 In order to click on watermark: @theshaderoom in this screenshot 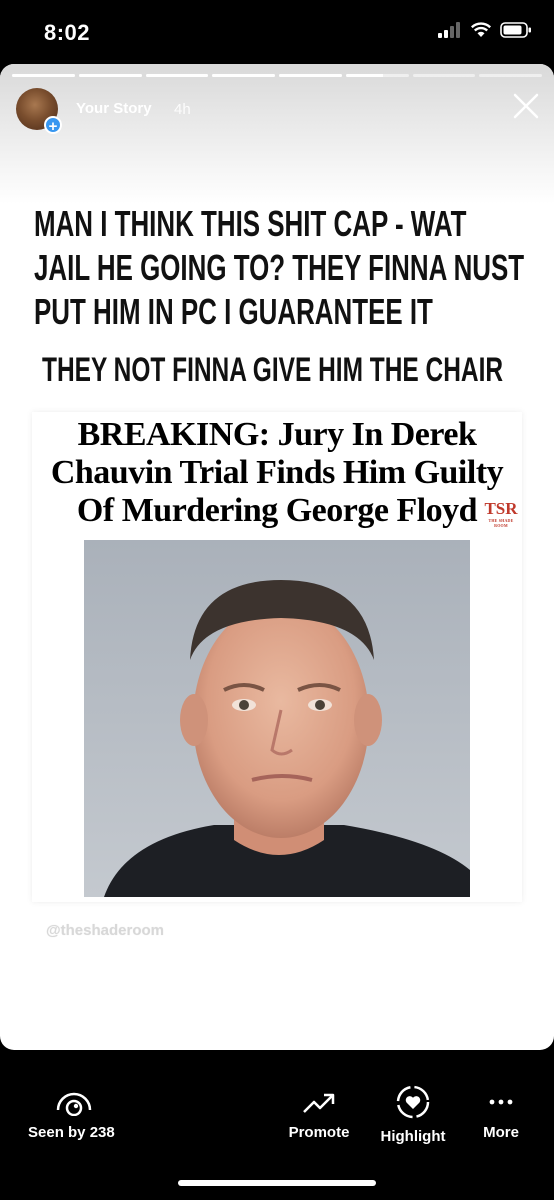, I will do `click(105, 930)`.